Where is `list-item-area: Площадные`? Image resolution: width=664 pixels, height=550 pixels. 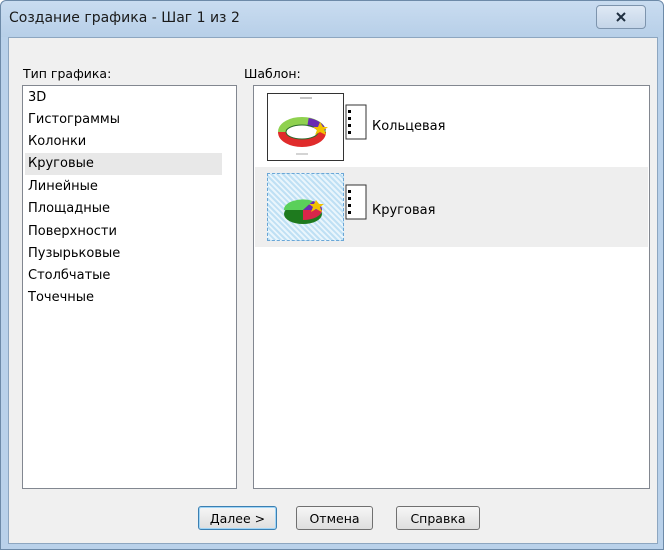
list-item-area: Площадные is located at coordinates (125, 209).